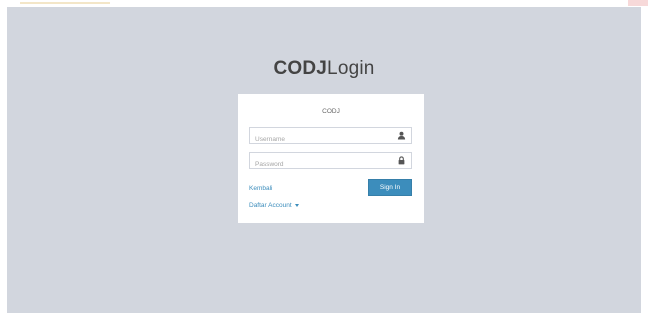  I want to click on top-strip, so click(324, 3).